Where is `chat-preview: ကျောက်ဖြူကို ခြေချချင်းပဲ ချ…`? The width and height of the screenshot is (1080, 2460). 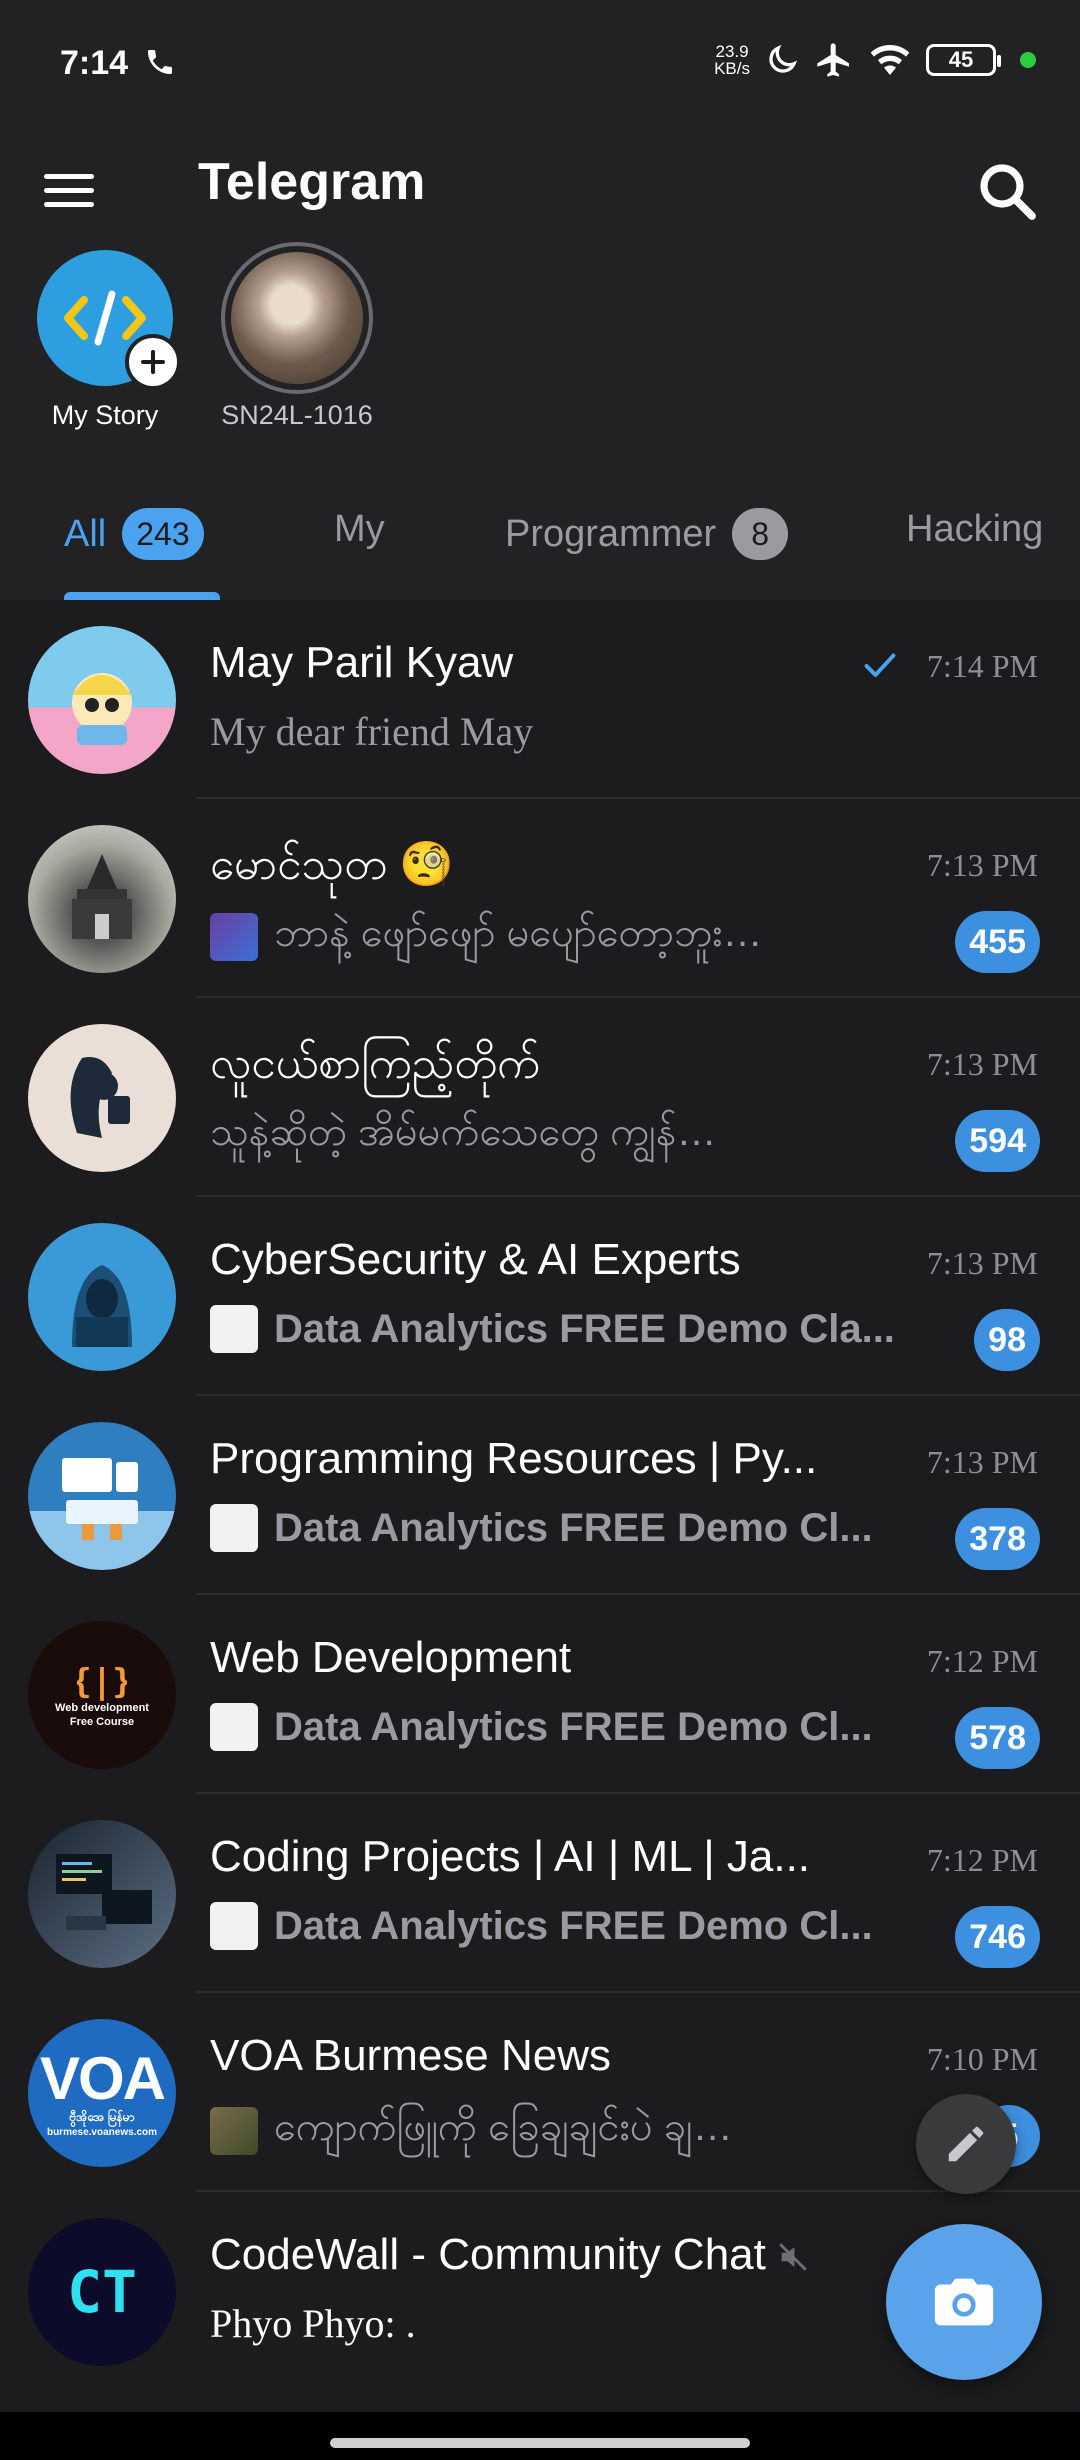 chat-preview: ကျောက်ဖြူကို ခြေချချင်းပဲ ချ… is located at coordinates (550, 2130).